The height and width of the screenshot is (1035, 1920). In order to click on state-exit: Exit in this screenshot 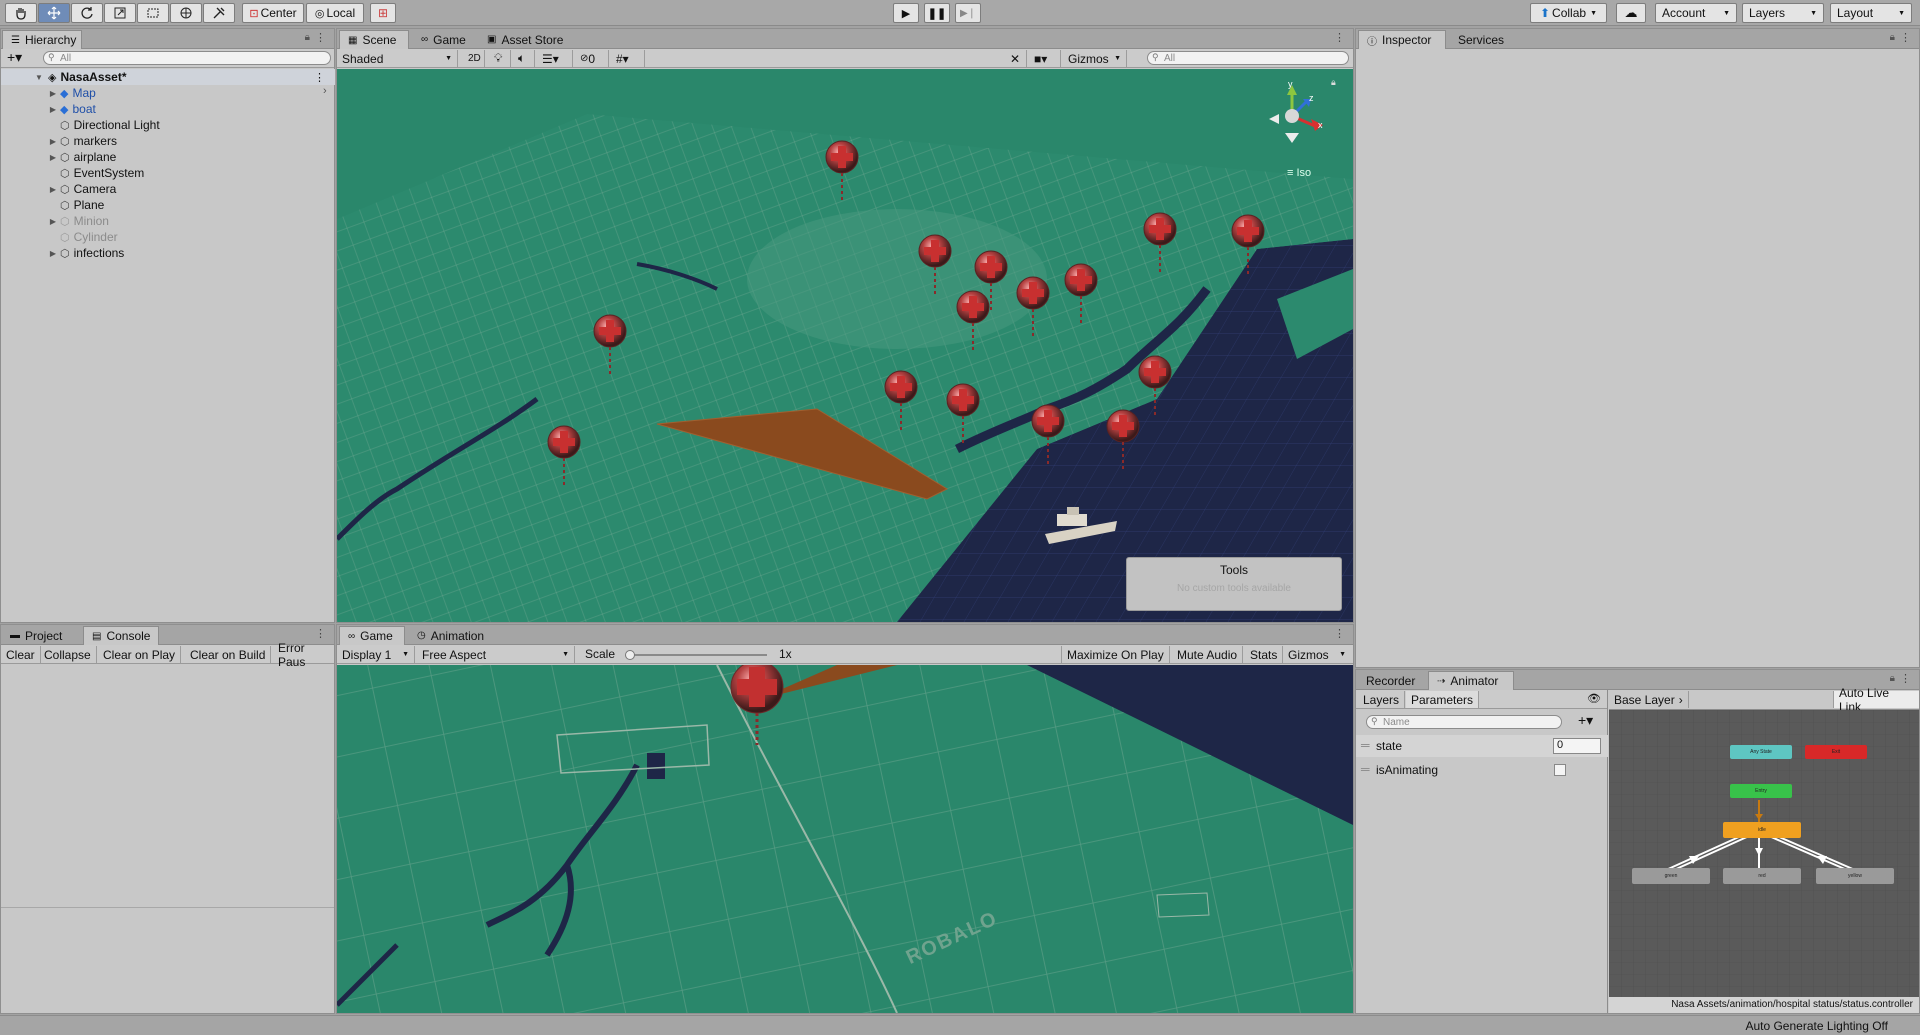, I will do `click(1836, 752)`.